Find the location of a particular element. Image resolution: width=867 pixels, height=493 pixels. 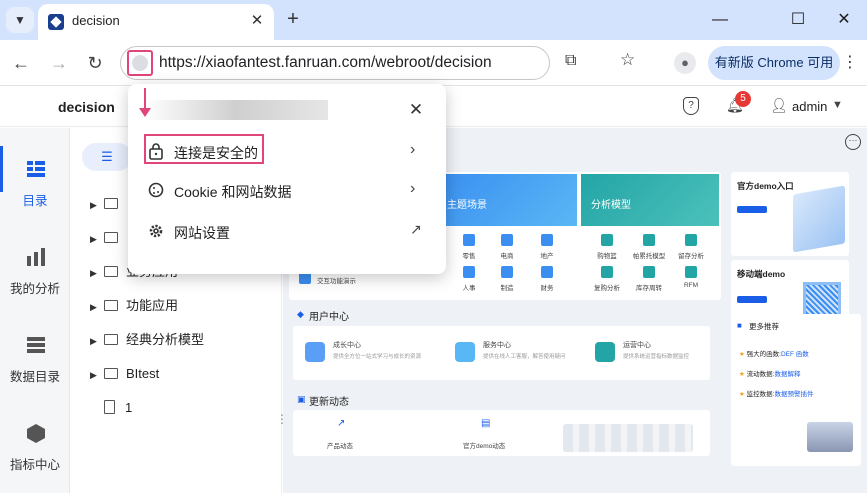

nav-item-my-analysis: 我的分析 is located at coordinates (35, 276).